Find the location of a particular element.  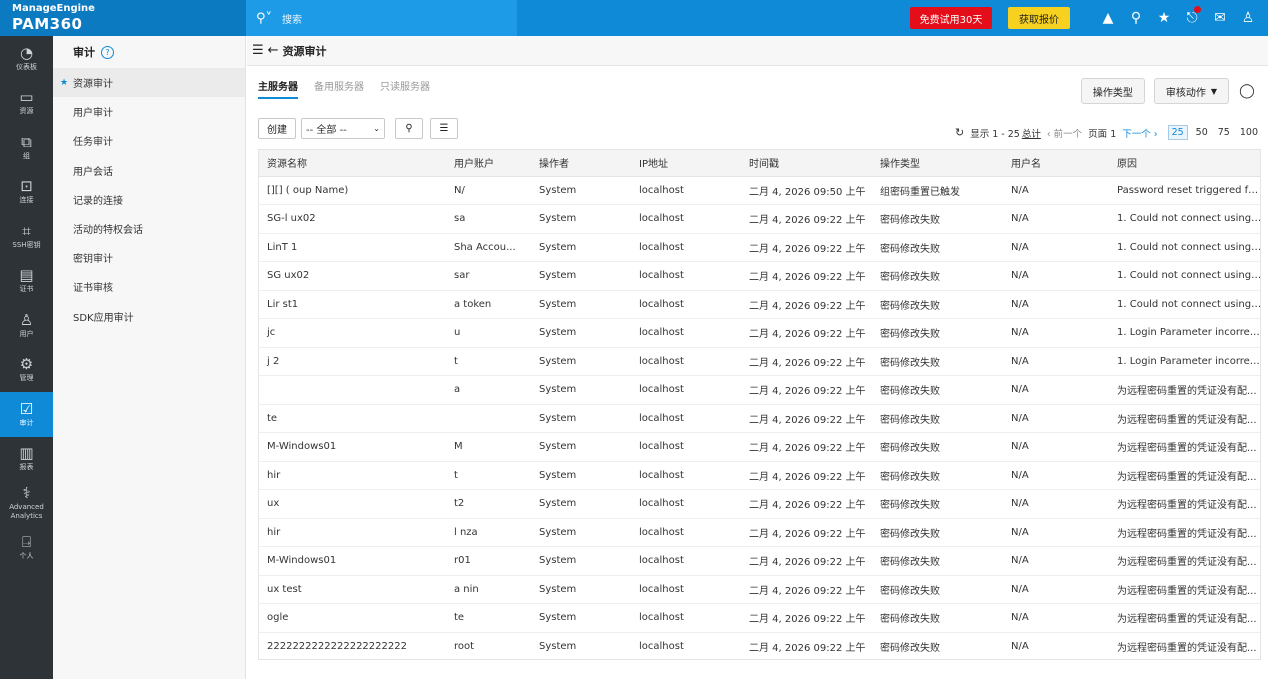

page-indicator: 页面 1 is located at coordinates (1102, 134).